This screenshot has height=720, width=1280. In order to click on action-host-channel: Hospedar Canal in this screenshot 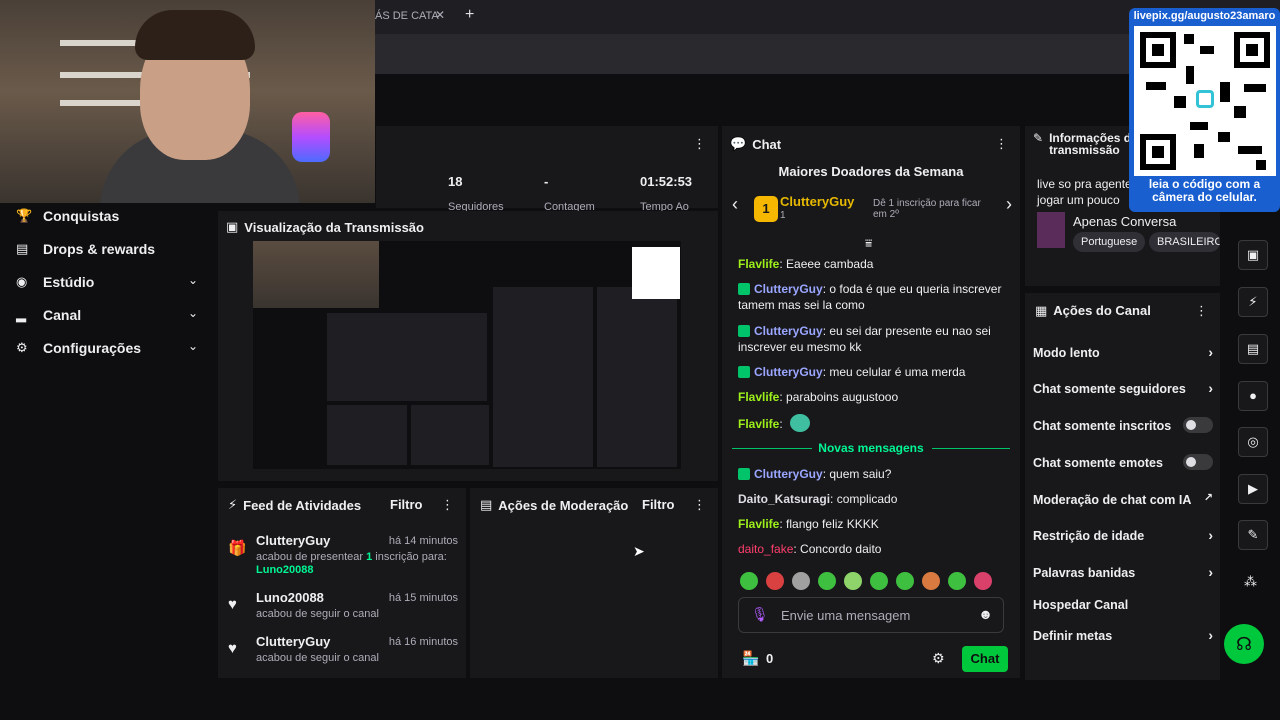, I will do `click(1123, 605)`.